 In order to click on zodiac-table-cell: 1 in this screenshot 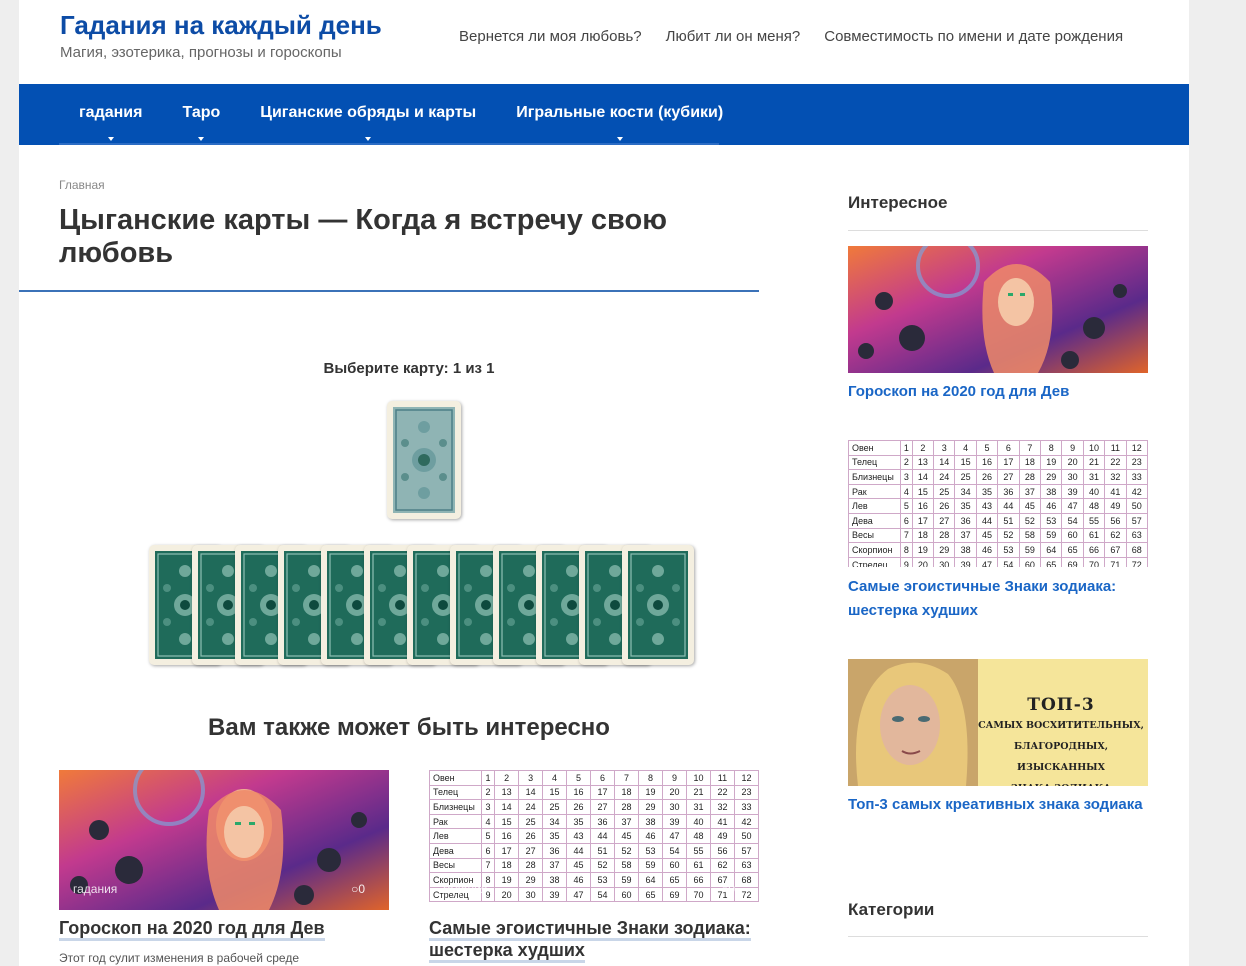, I will do `click(906, 448)`.